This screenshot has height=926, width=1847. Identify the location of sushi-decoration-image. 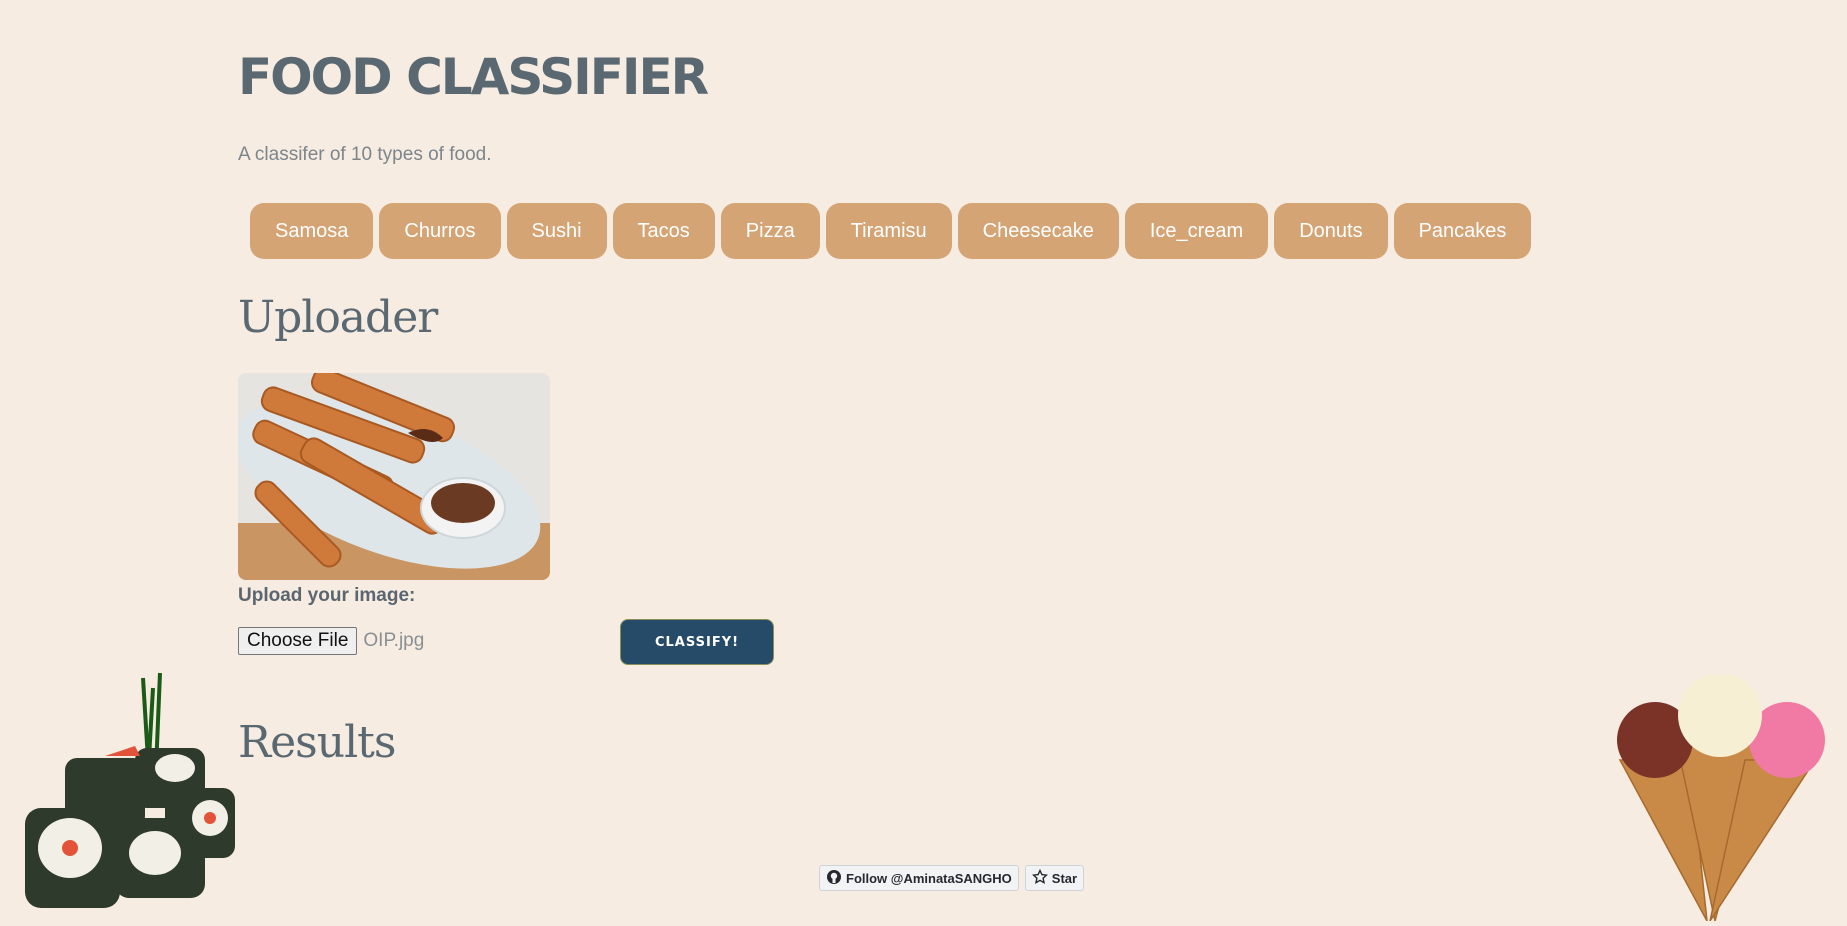
(130, 795).